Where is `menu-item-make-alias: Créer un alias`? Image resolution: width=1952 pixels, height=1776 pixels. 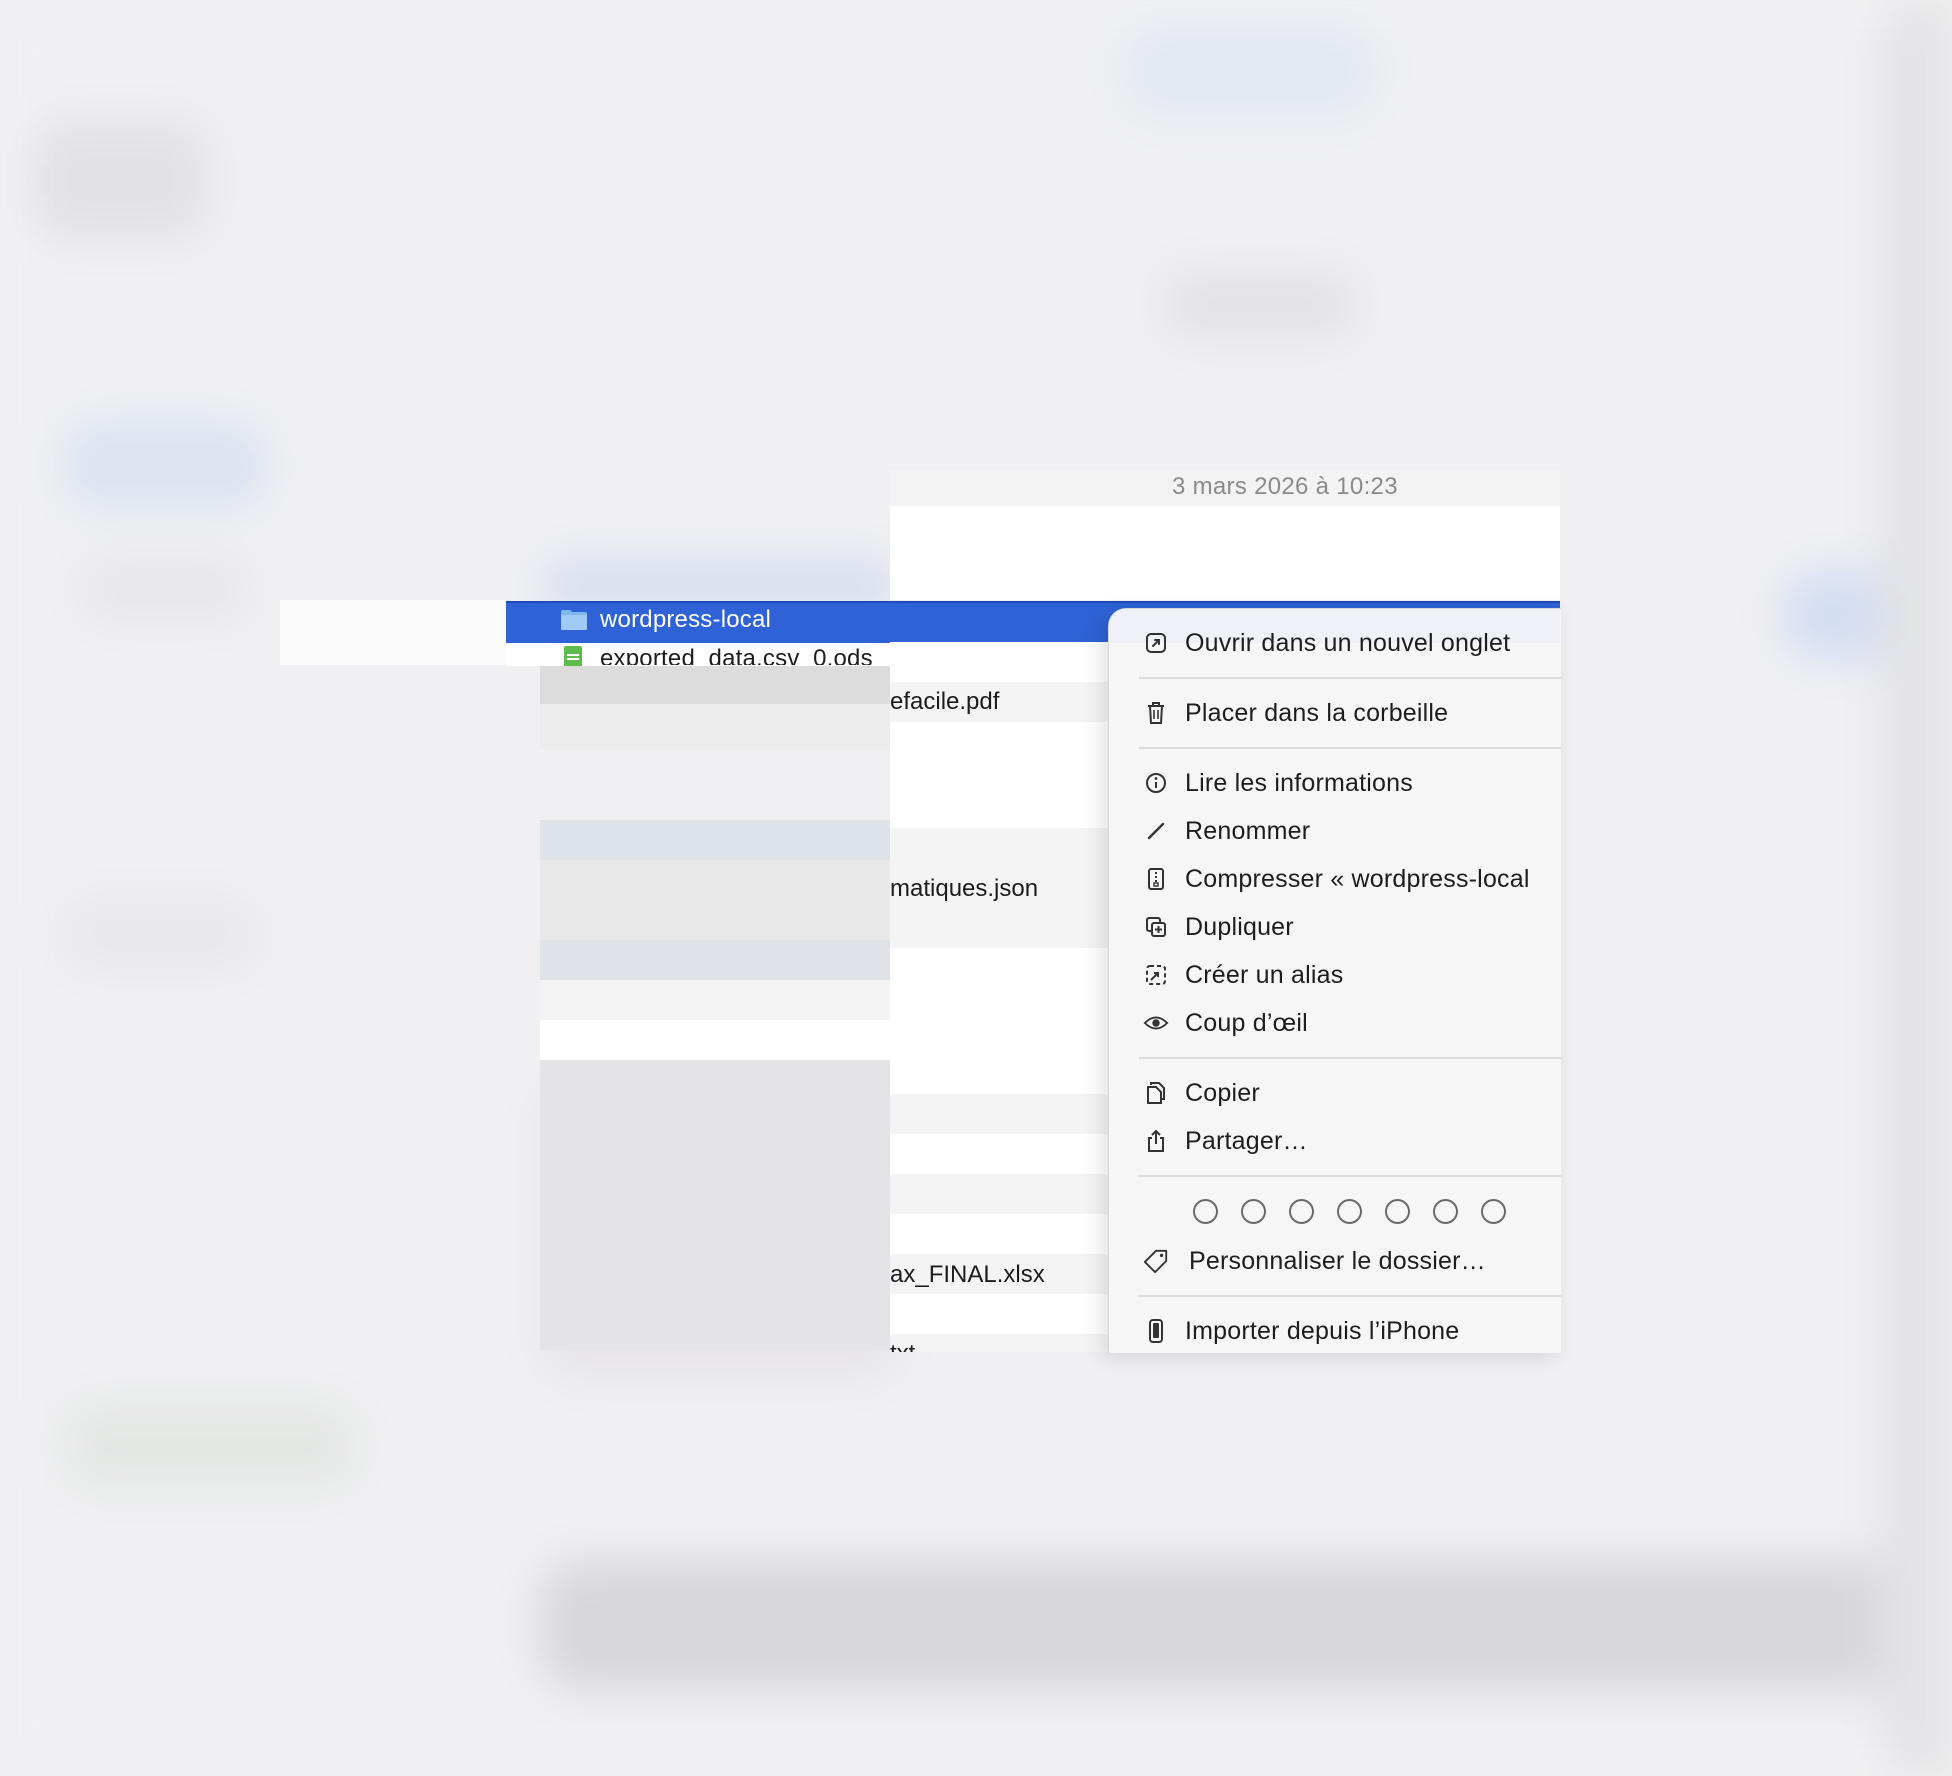
menu-item-make-alias: Créer un alias is located at coordinates (1335, 975).